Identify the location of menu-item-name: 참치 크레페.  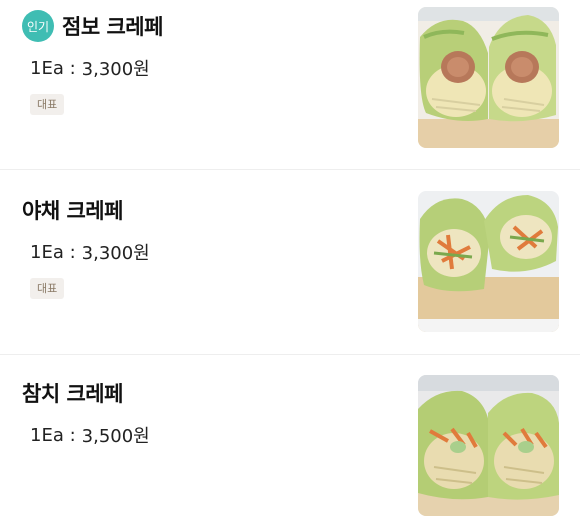
(72, 394).